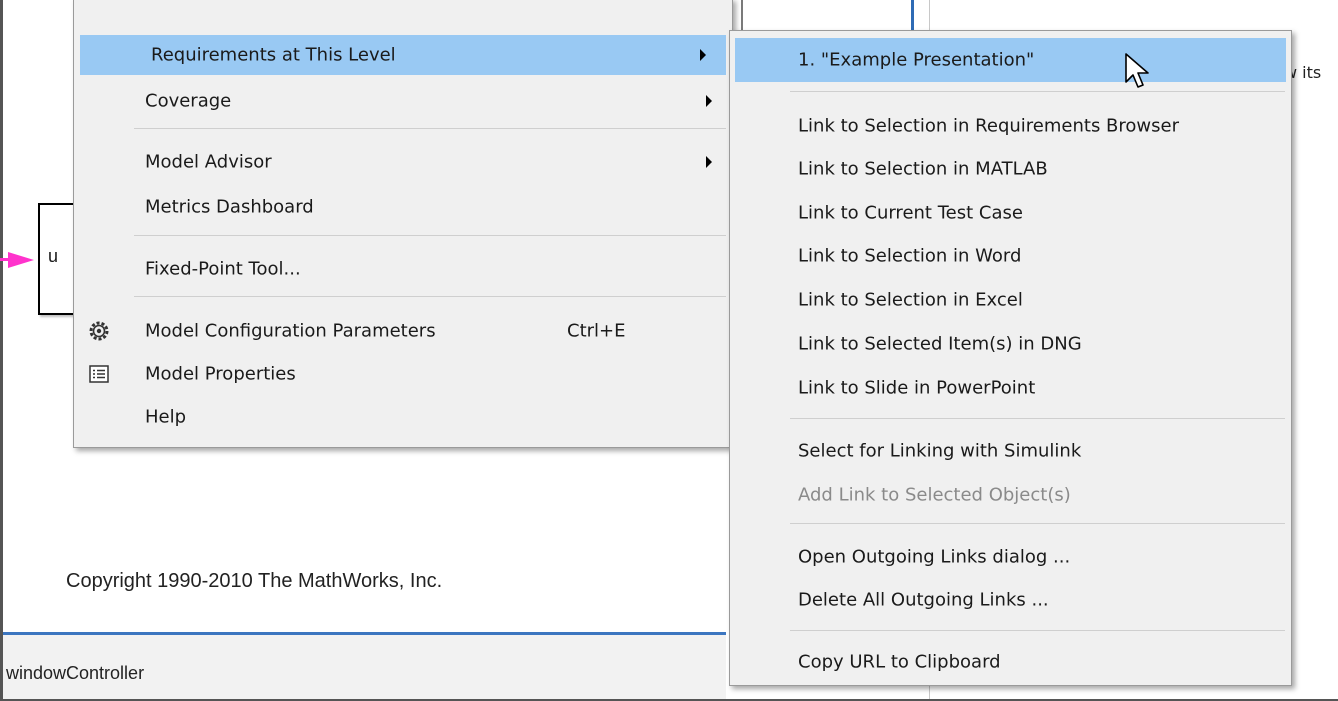 Image resolution: width=1338 pixels, height=701 pixels. I want to click on gear-icon, so click(99, 331).